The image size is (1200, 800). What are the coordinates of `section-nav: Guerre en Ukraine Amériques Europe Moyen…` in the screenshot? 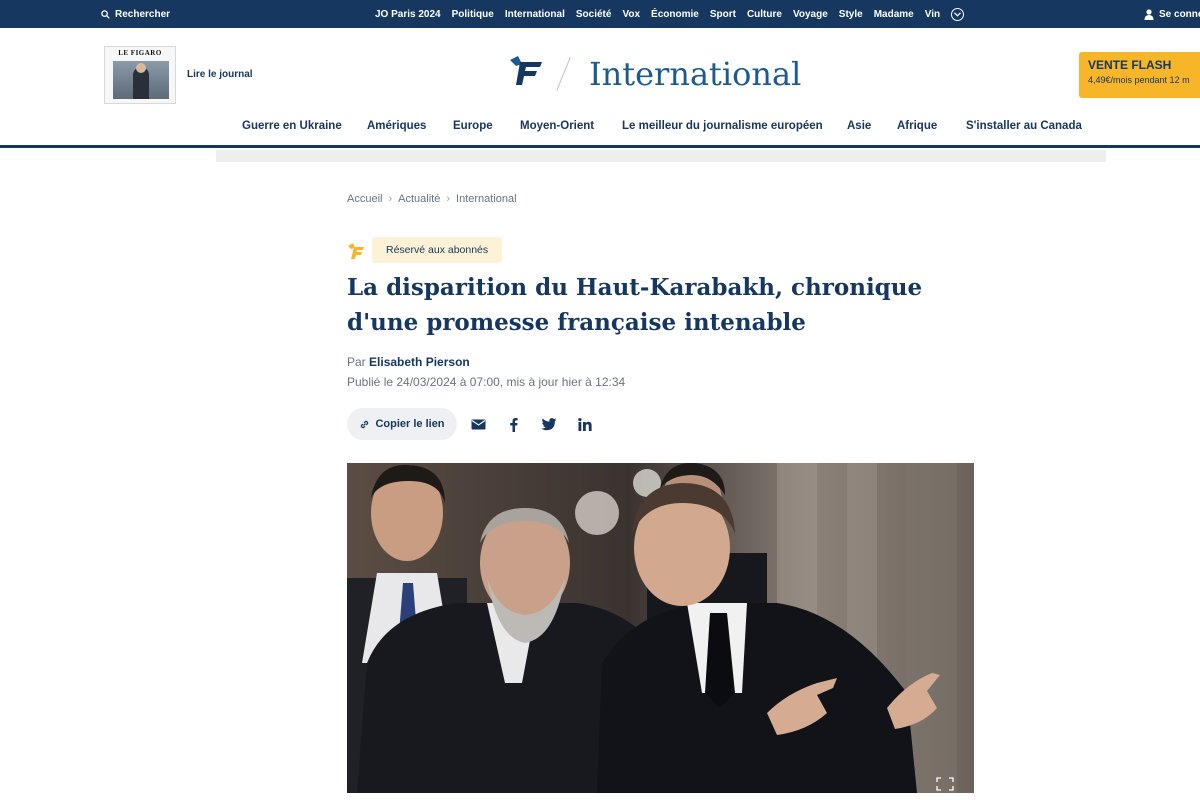 It's located at (600, 129).